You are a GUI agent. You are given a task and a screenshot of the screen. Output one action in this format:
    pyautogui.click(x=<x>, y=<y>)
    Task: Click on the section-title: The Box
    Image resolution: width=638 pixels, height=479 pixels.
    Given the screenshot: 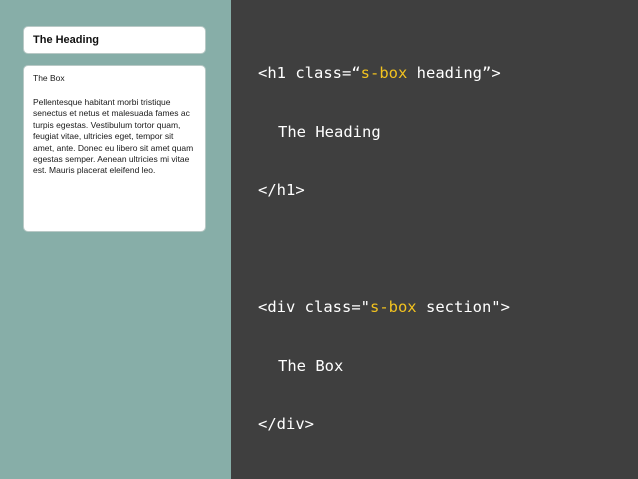 What is the action you would take?
    pyautogui.click(x=49, y=78)
    